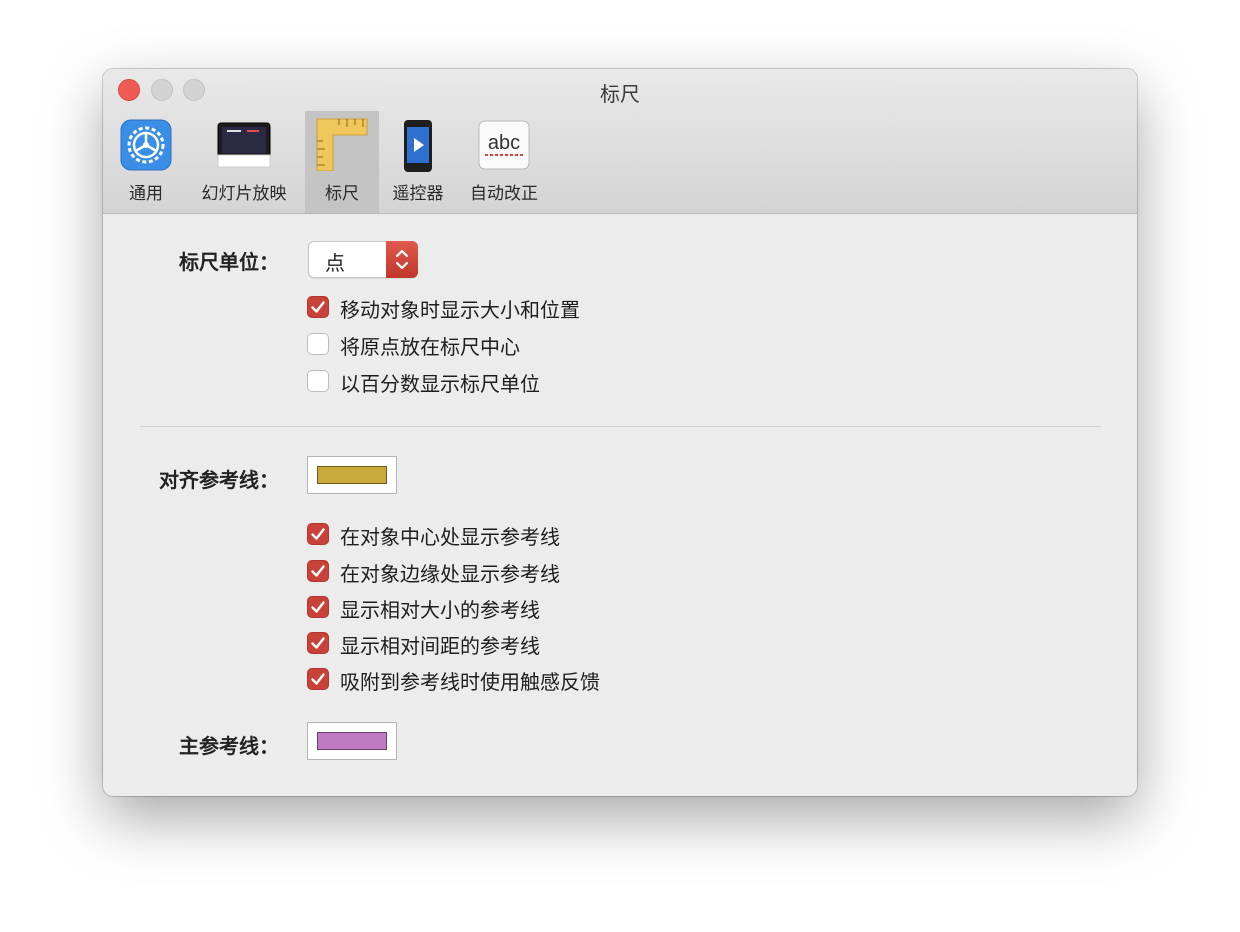 The width and height of the screenshot is (1240, 932). I want to click on checkbox-label: 吸附到参考线时使用触感反馈, so click(470, 682).